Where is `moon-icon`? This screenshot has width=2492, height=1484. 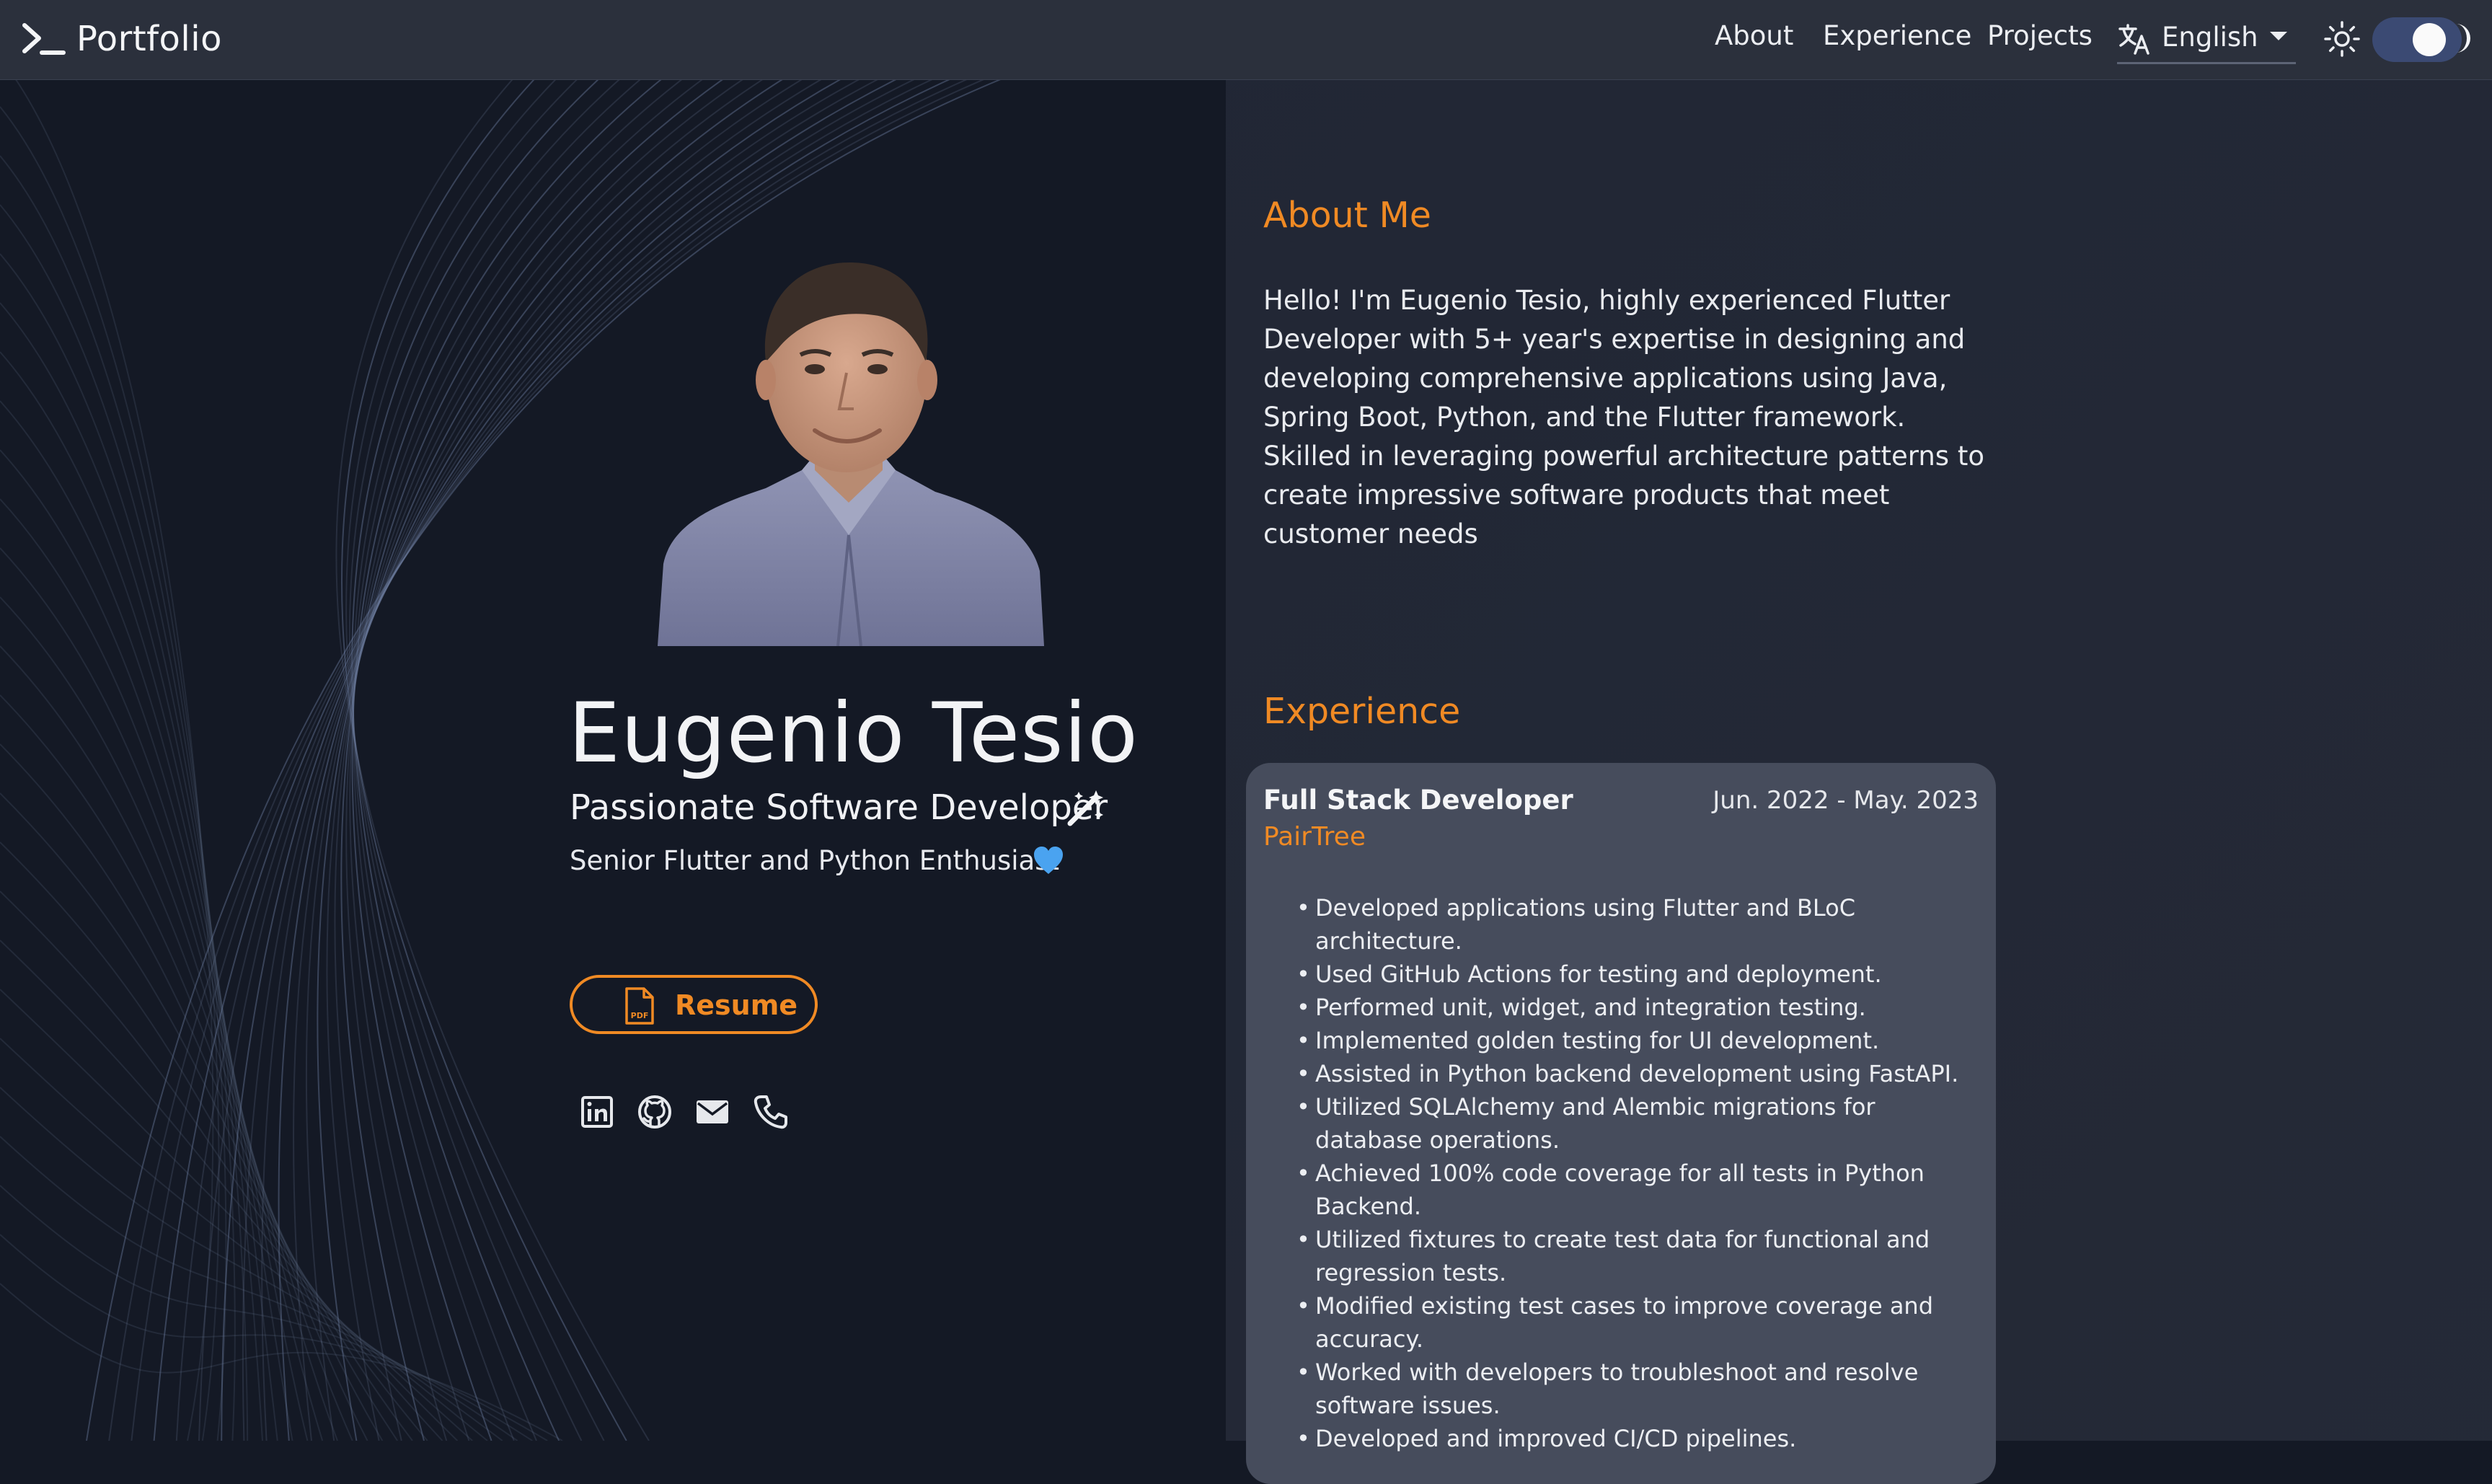 moon-icon is located at coordinates (2463, 38).